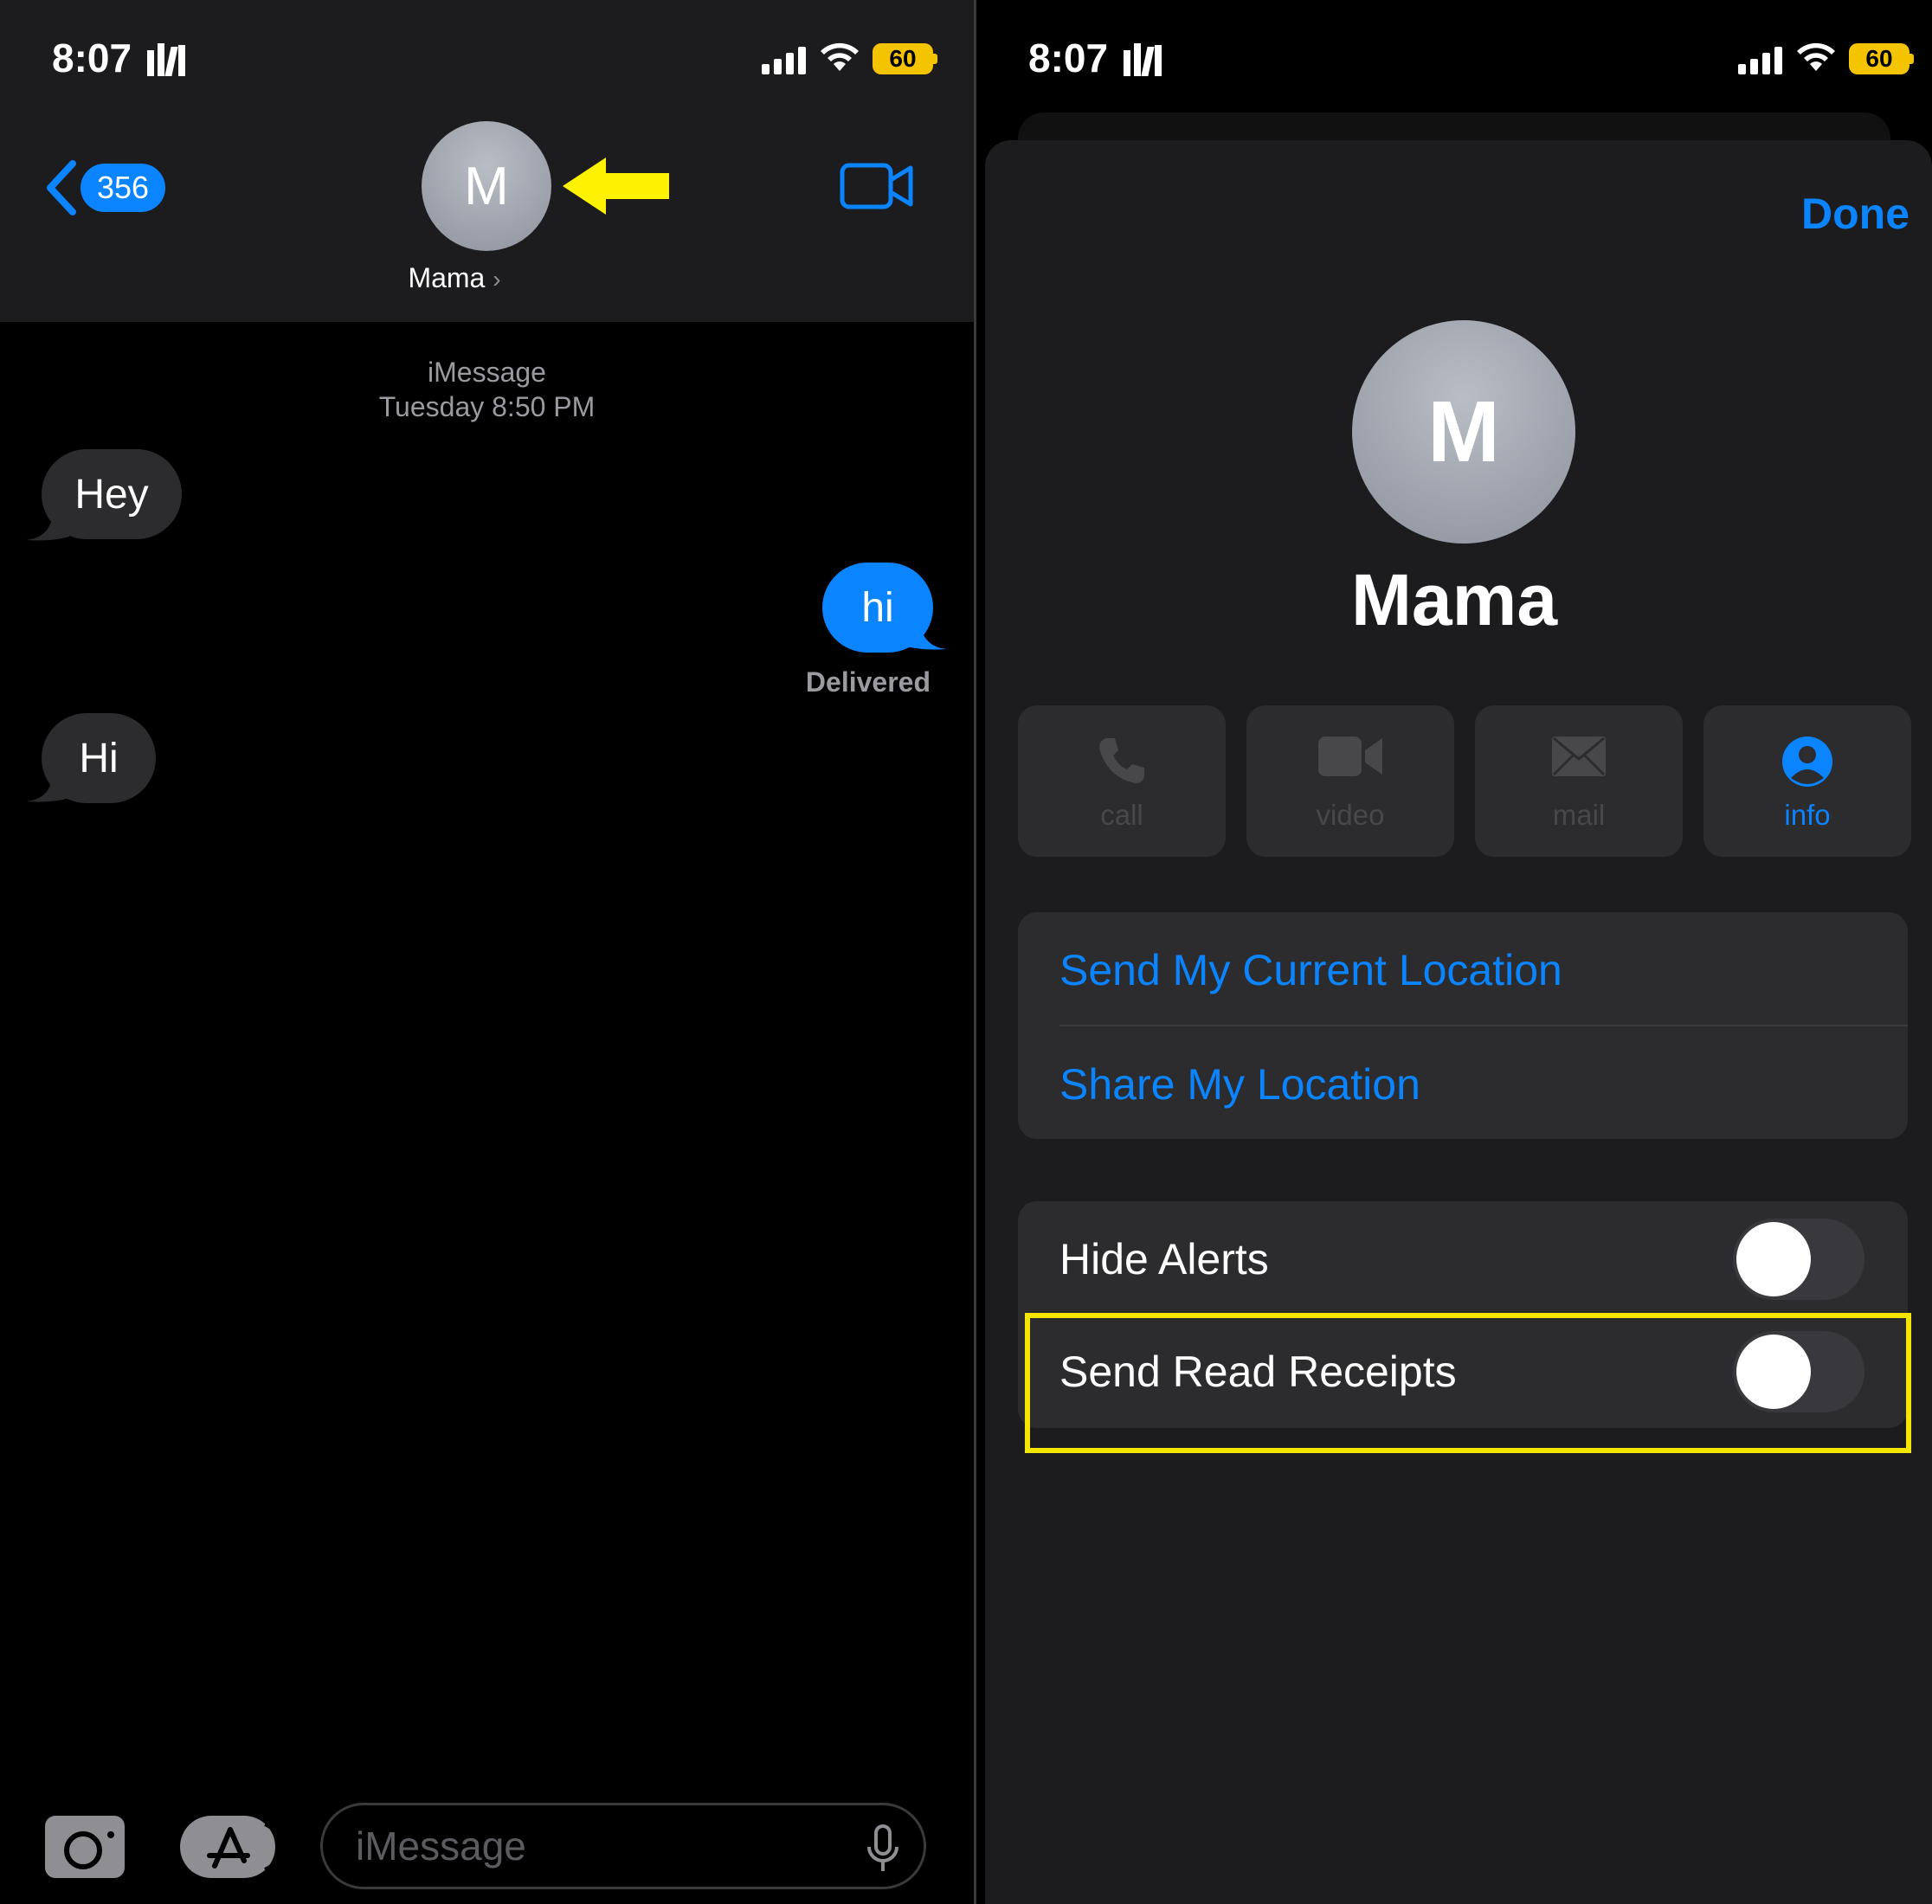  I want to click on camera-button, so click(85, 1847).